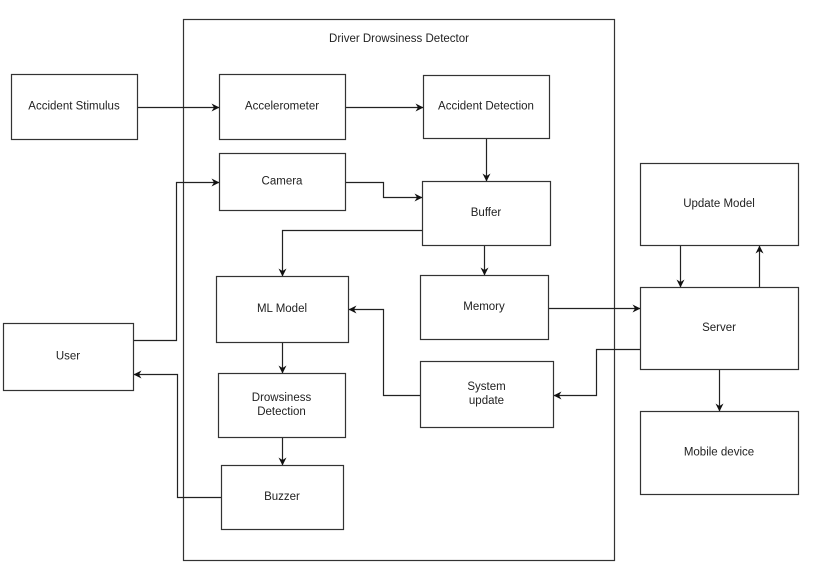 This screenshot has height=576, width=814. What do you see at coordinates (282, 398) in the screenshot?
I see `node-label: Drowsiness` at bounding box center [282, 398].